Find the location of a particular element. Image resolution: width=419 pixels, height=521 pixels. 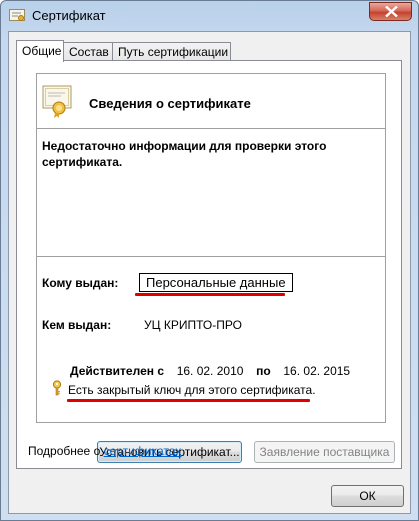

valid-to-label: по is located at coordinates (263, 371).